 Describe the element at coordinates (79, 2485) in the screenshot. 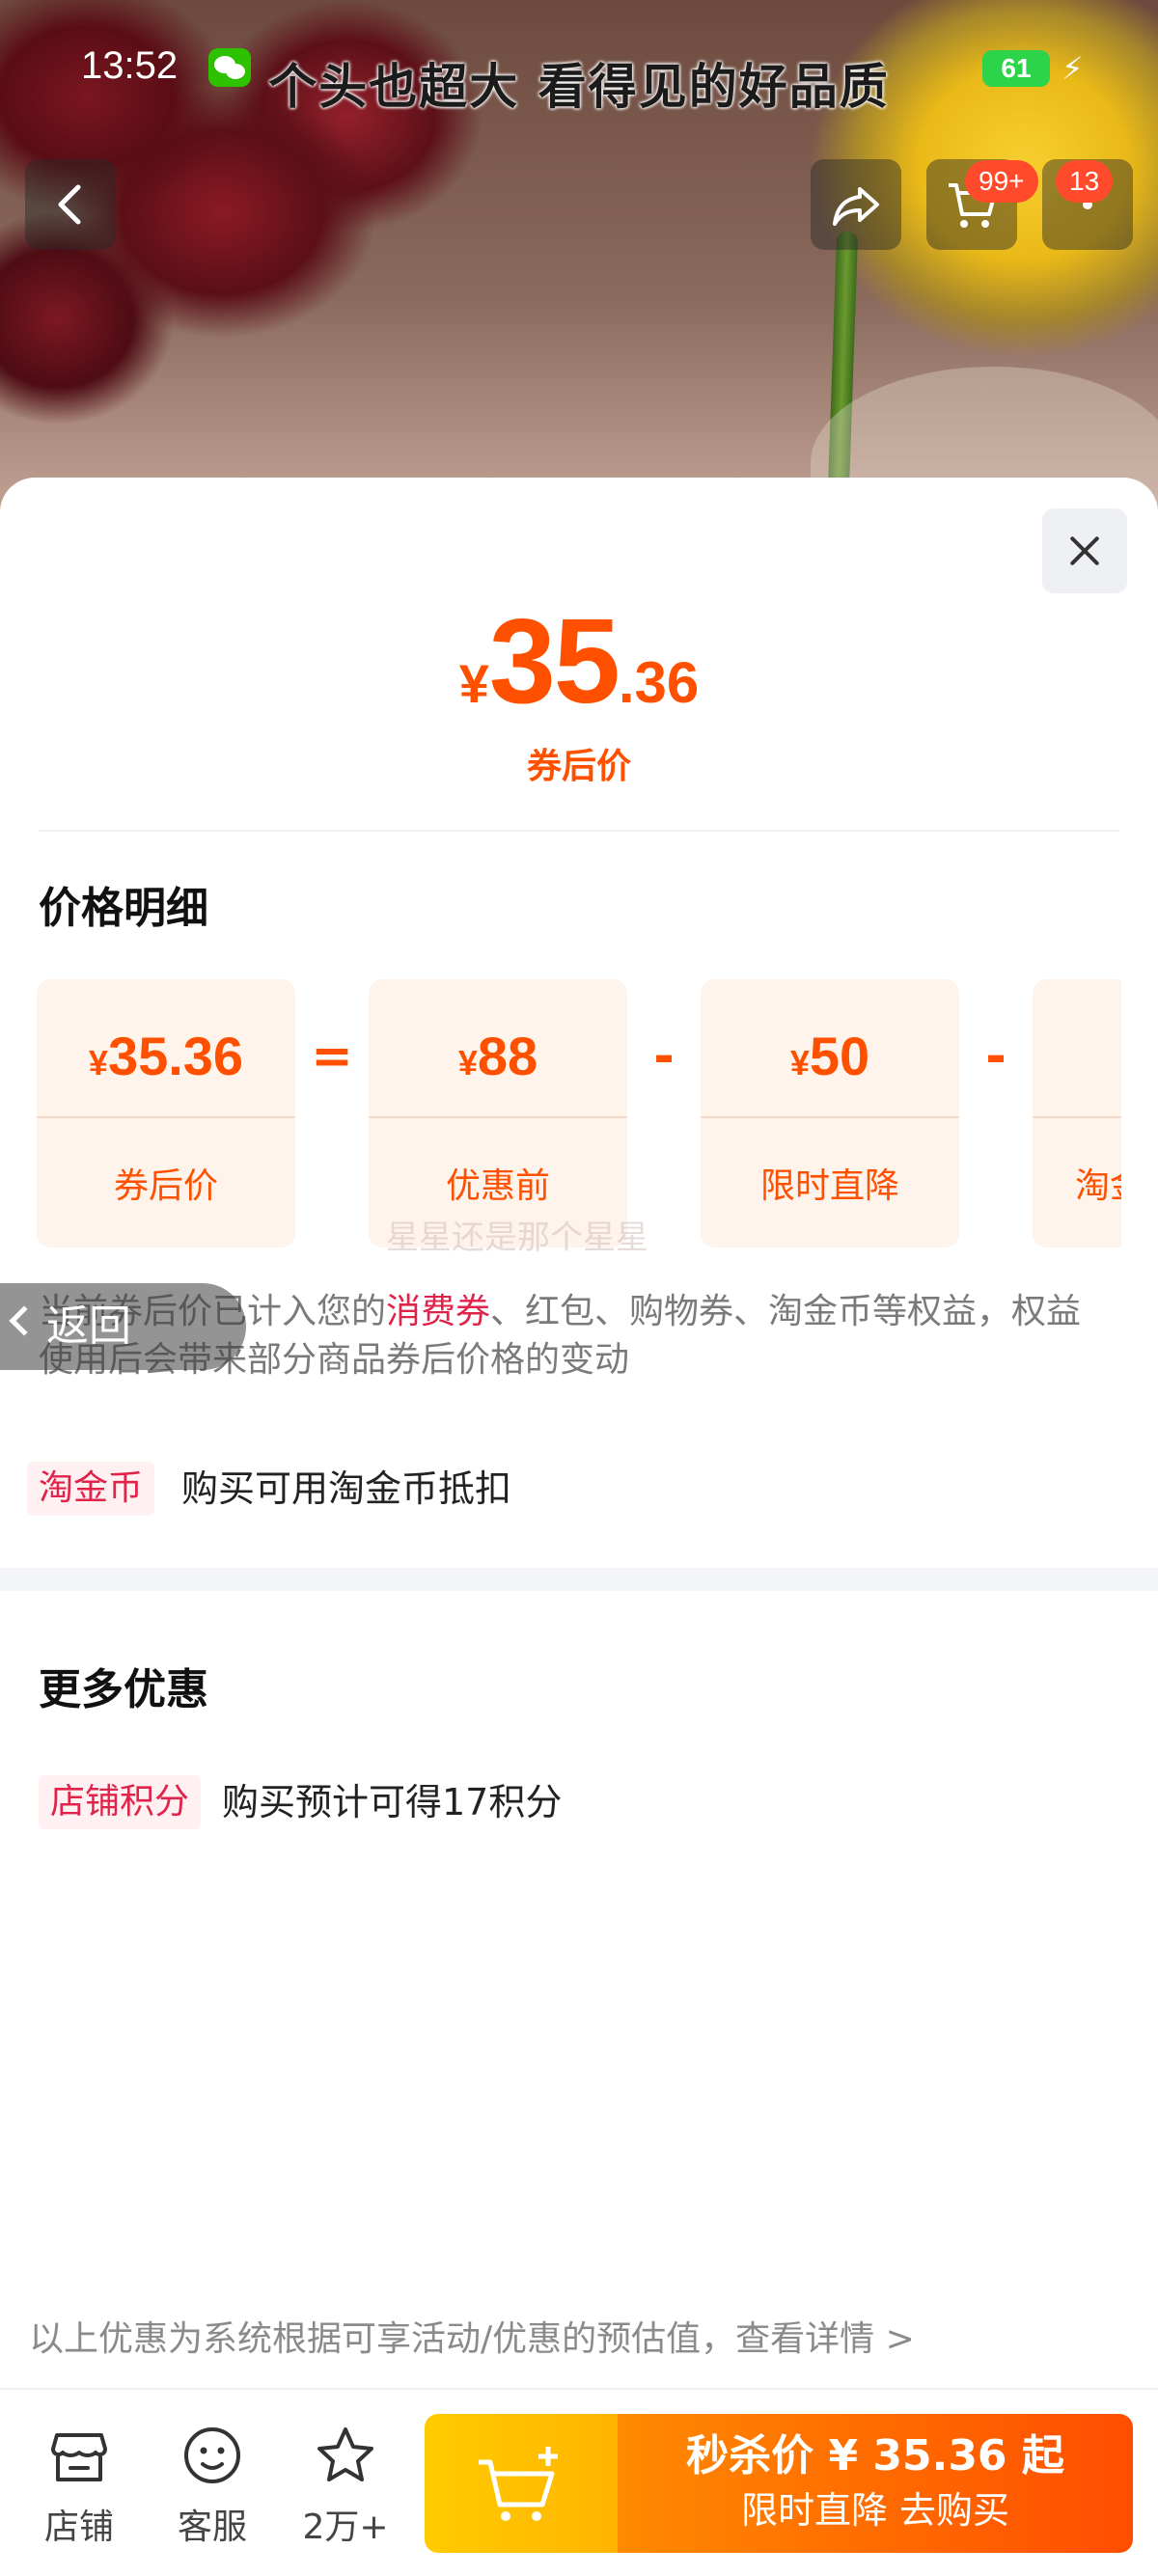

I see `store-button: 店铺` at that location.